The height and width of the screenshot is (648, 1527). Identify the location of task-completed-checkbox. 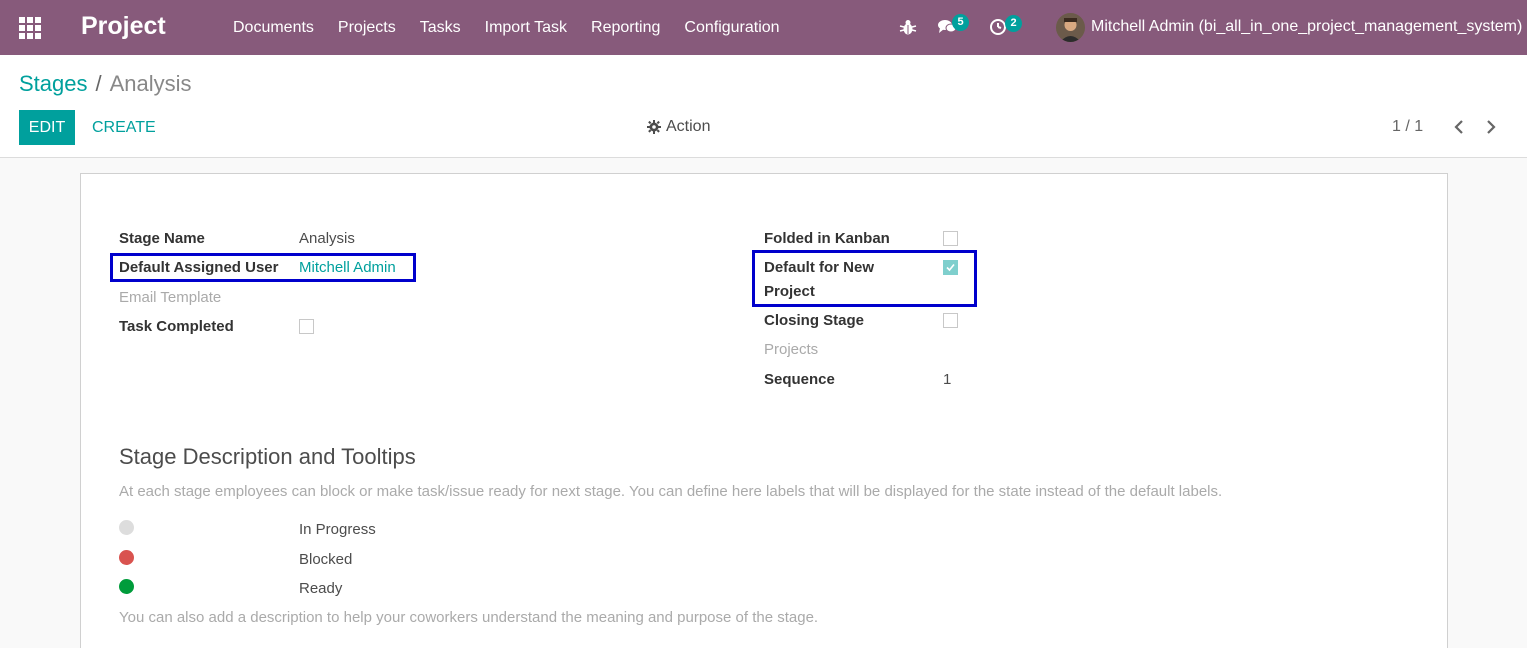
(306, 326).